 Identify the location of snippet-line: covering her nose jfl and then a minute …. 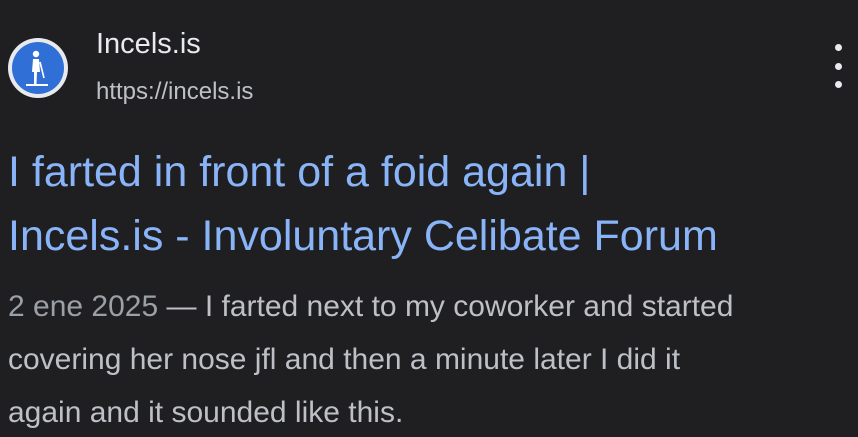
(344, 359).